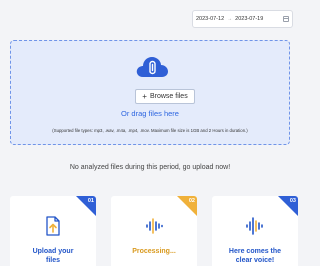  I want to click on step-number: 03, so click(292, 201).